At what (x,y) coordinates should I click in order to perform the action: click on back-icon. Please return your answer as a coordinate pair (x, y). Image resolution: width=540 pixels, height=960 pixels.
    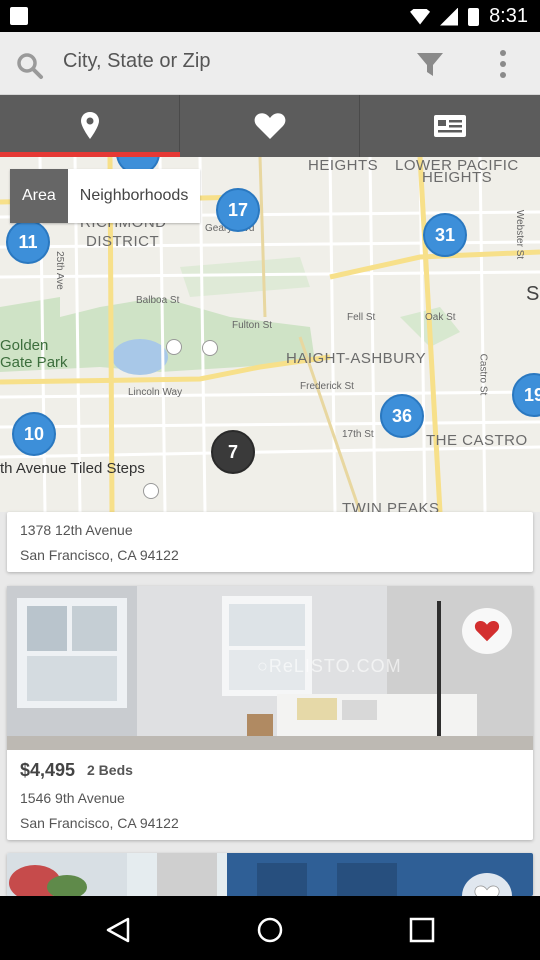
    Looking at the image, I should click on (118, 930).